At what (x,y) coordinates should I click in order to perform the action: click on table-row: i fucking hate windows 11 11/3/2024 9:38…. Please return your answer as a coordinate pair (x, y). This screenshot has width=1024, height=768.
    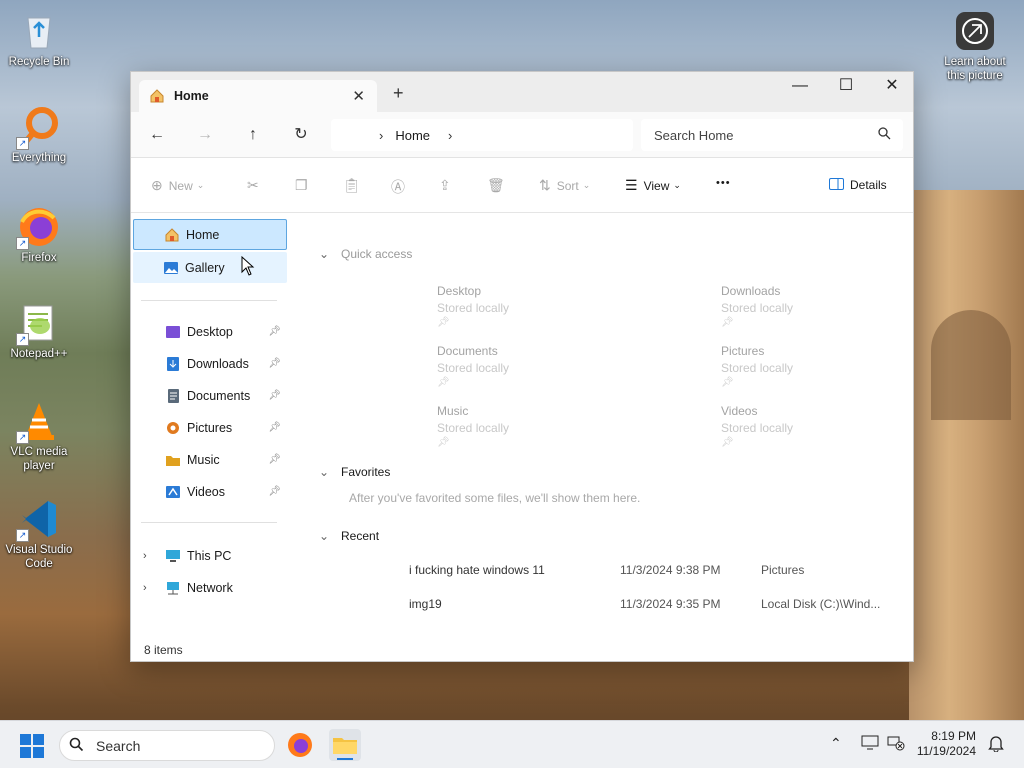
    Looking at the image, I should click on (591, 573).